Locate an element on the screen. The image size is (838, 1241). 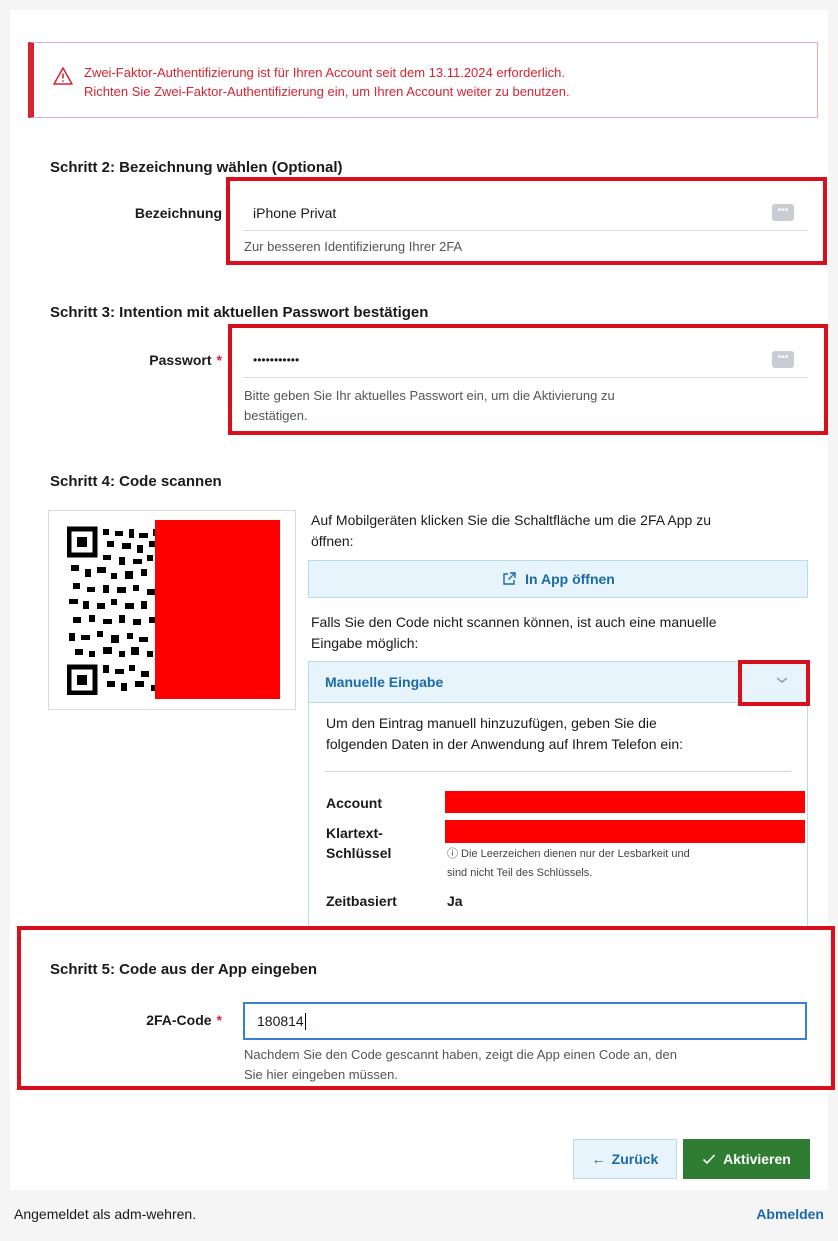
key-label-line-1: Klartext- is located at coordinates (354, 833).